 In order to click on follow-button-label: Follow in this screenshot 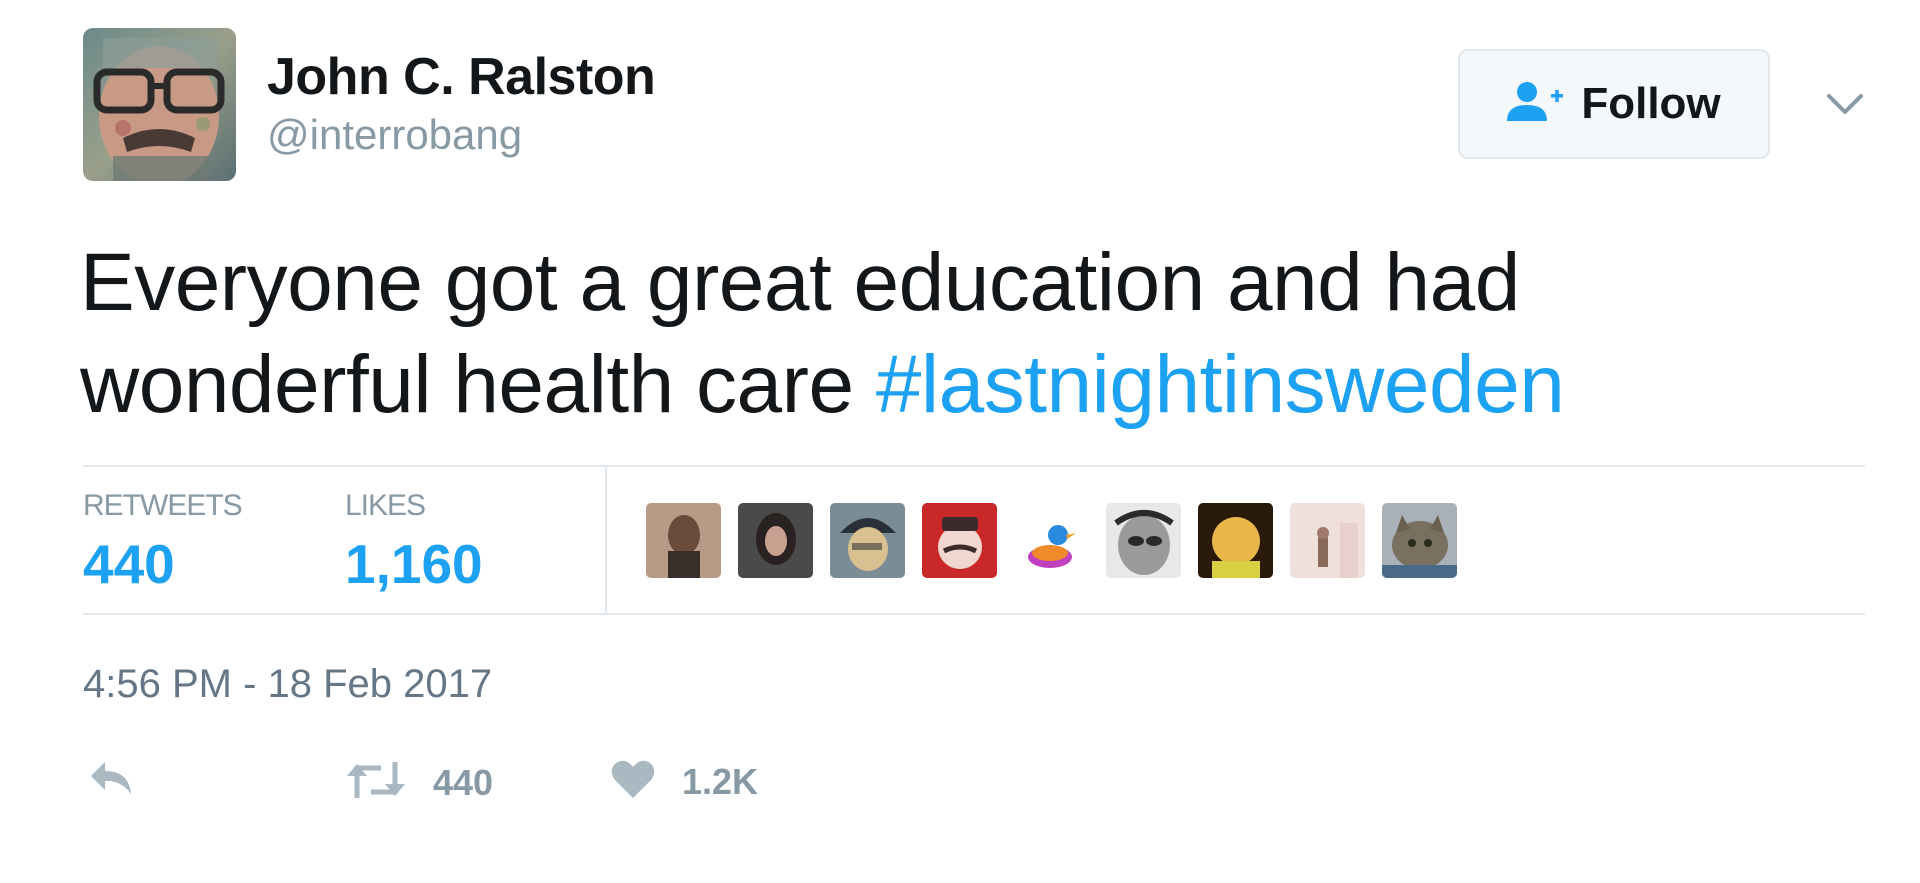, I will do `click(1651, 103)`.